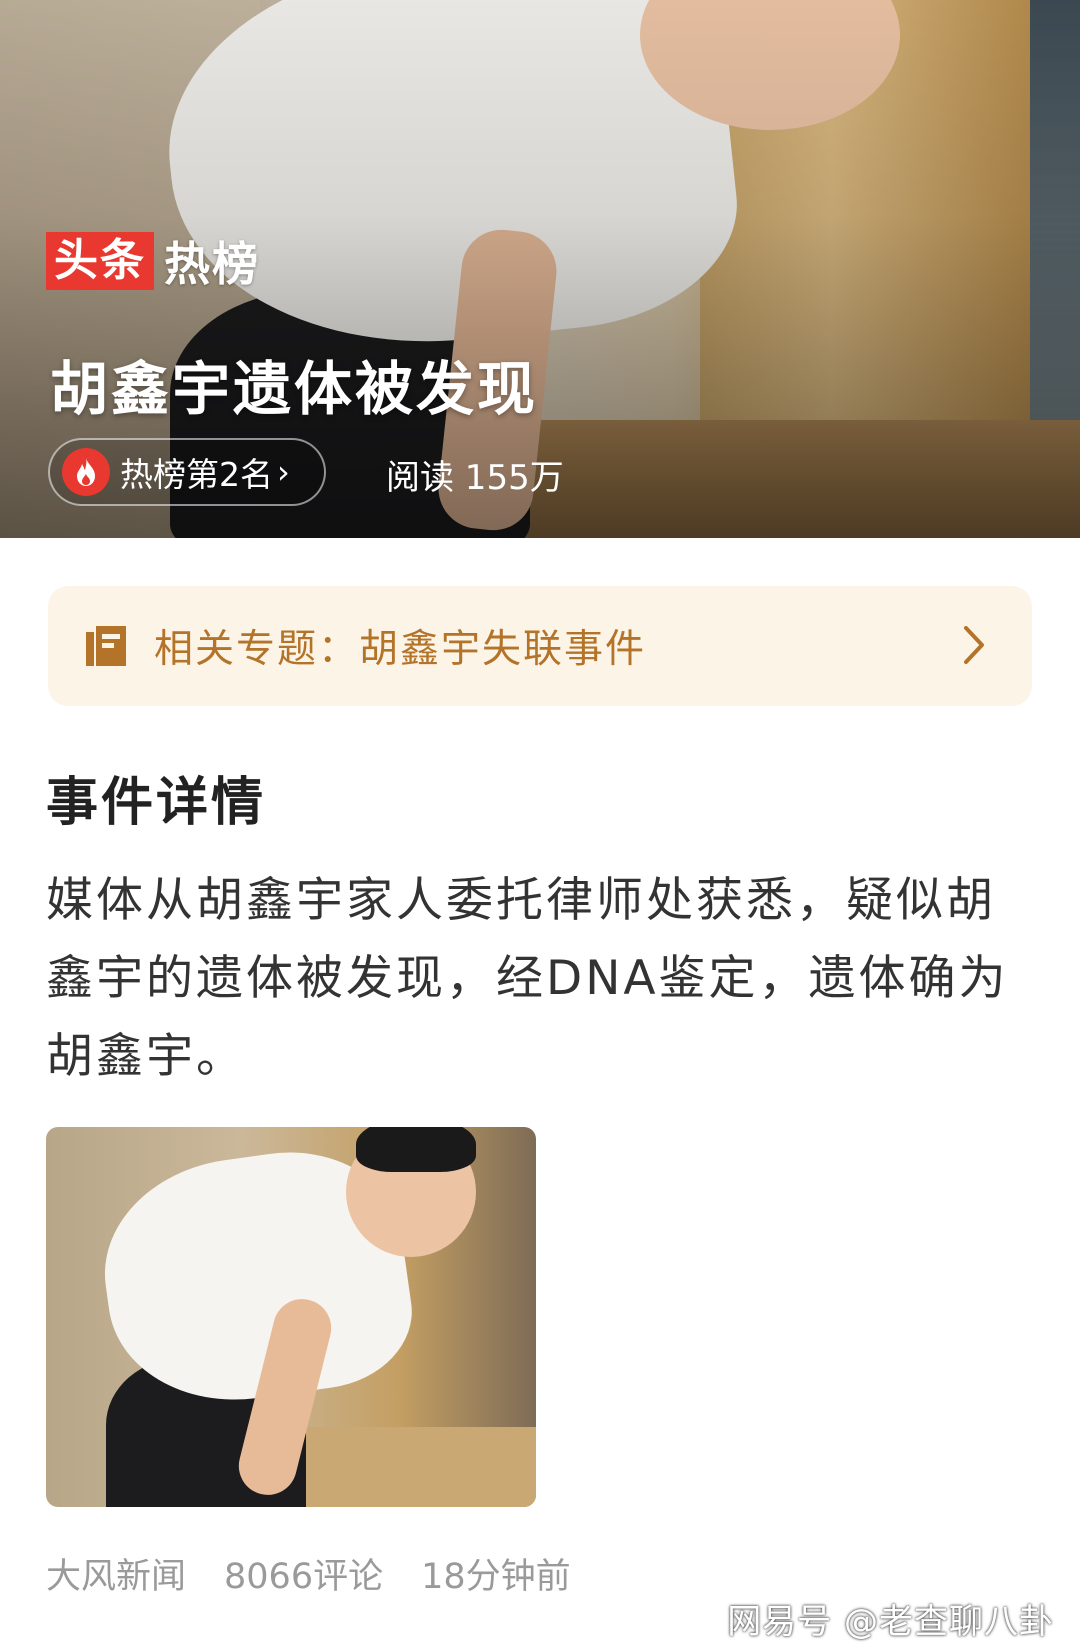 The width and height of the screenshot is (1080, 1647). Describe the element at coordinates (400, 649) in the screenshot. I see `related-topic-label: 相关专题：胡鑫宇失联事件` at that location.